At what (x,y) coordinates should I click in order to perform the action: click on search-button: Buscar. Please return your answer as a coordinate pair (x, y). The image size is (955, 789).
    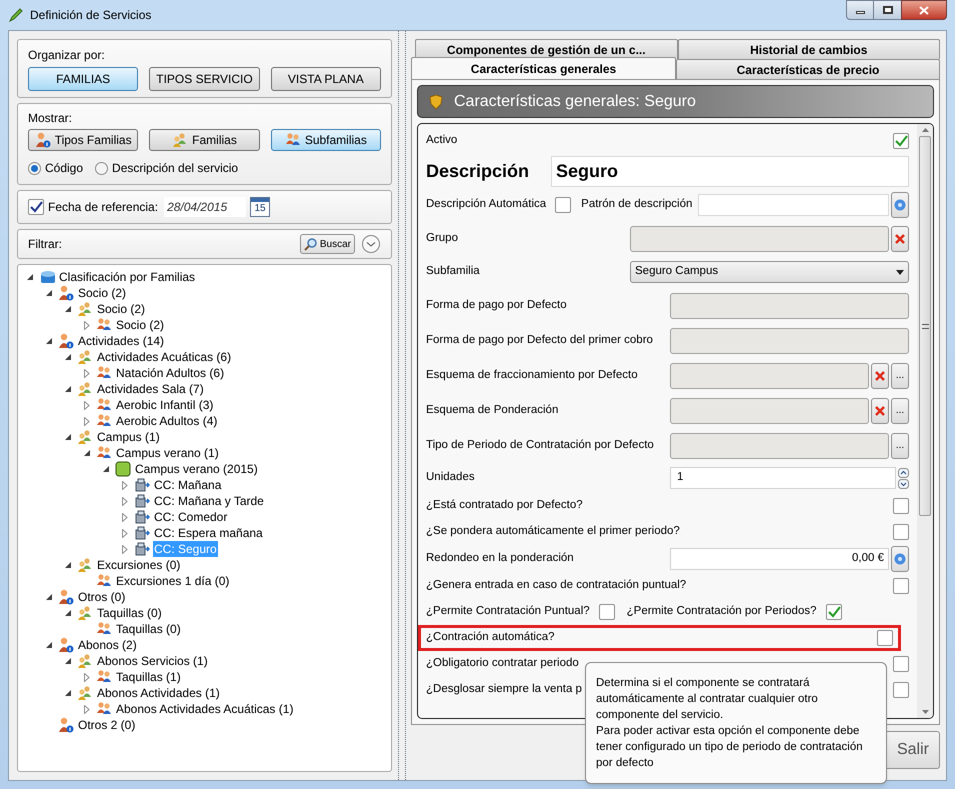
    Looking at the image, I should click on (327, 244).